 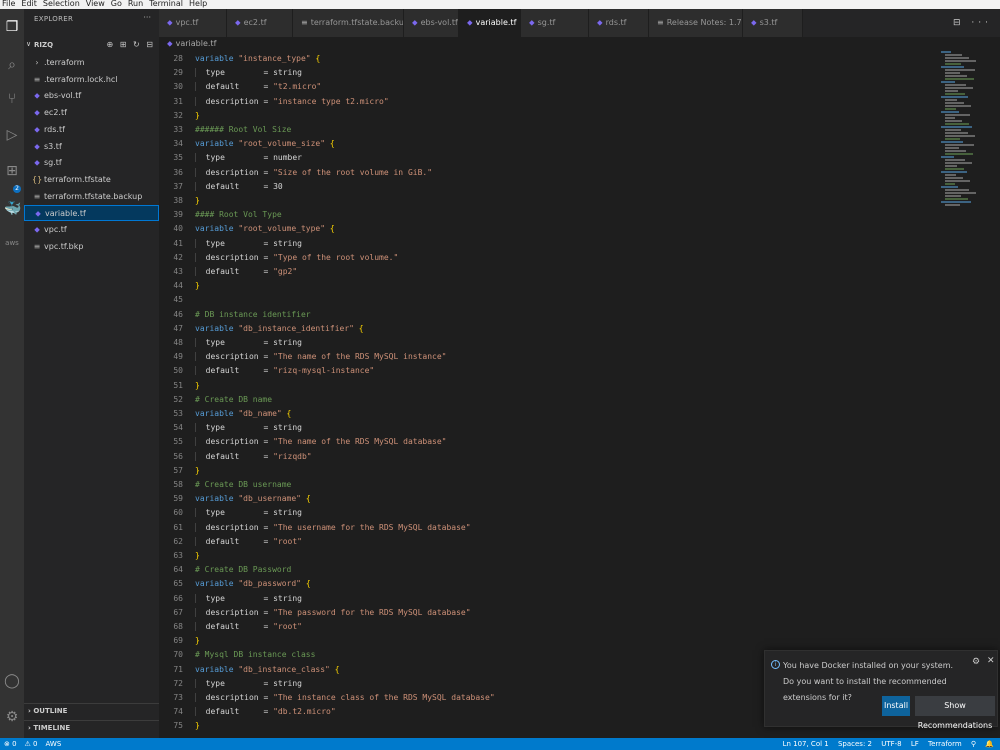 I want to click on tab-release-notes-1-76-0: ≡Release Notes: 1.76.0, so click(x=696, y=23).